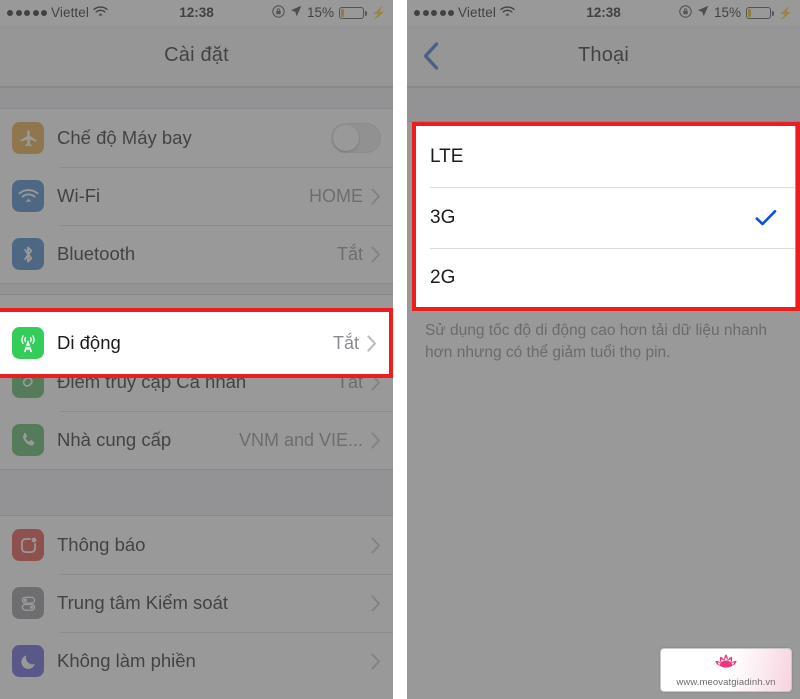 The height and width of the screenshot is (699, 800). I want to click on lotus-flower-icon, so click(726, 664).